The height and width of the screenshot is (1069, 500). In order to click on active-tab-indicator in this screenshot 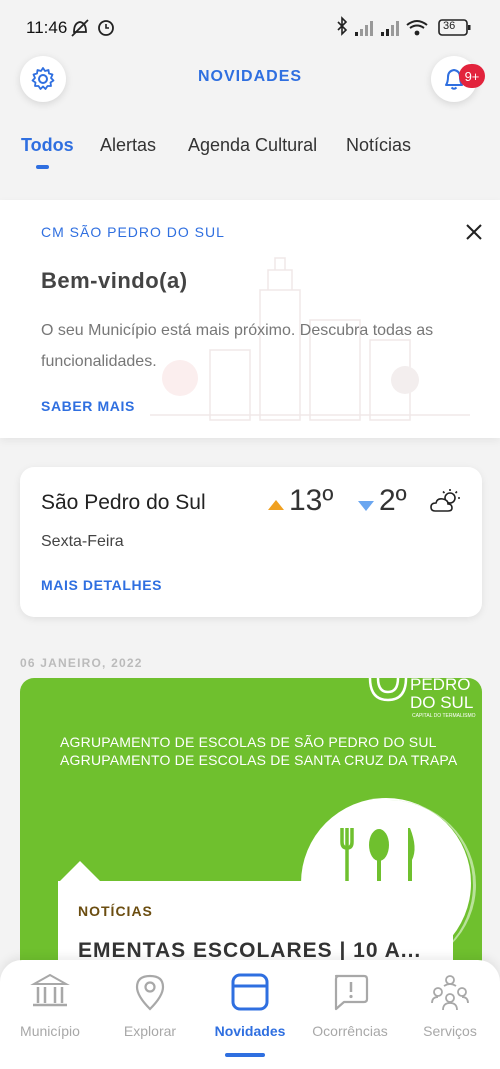, I will do `click(42, 167)`.